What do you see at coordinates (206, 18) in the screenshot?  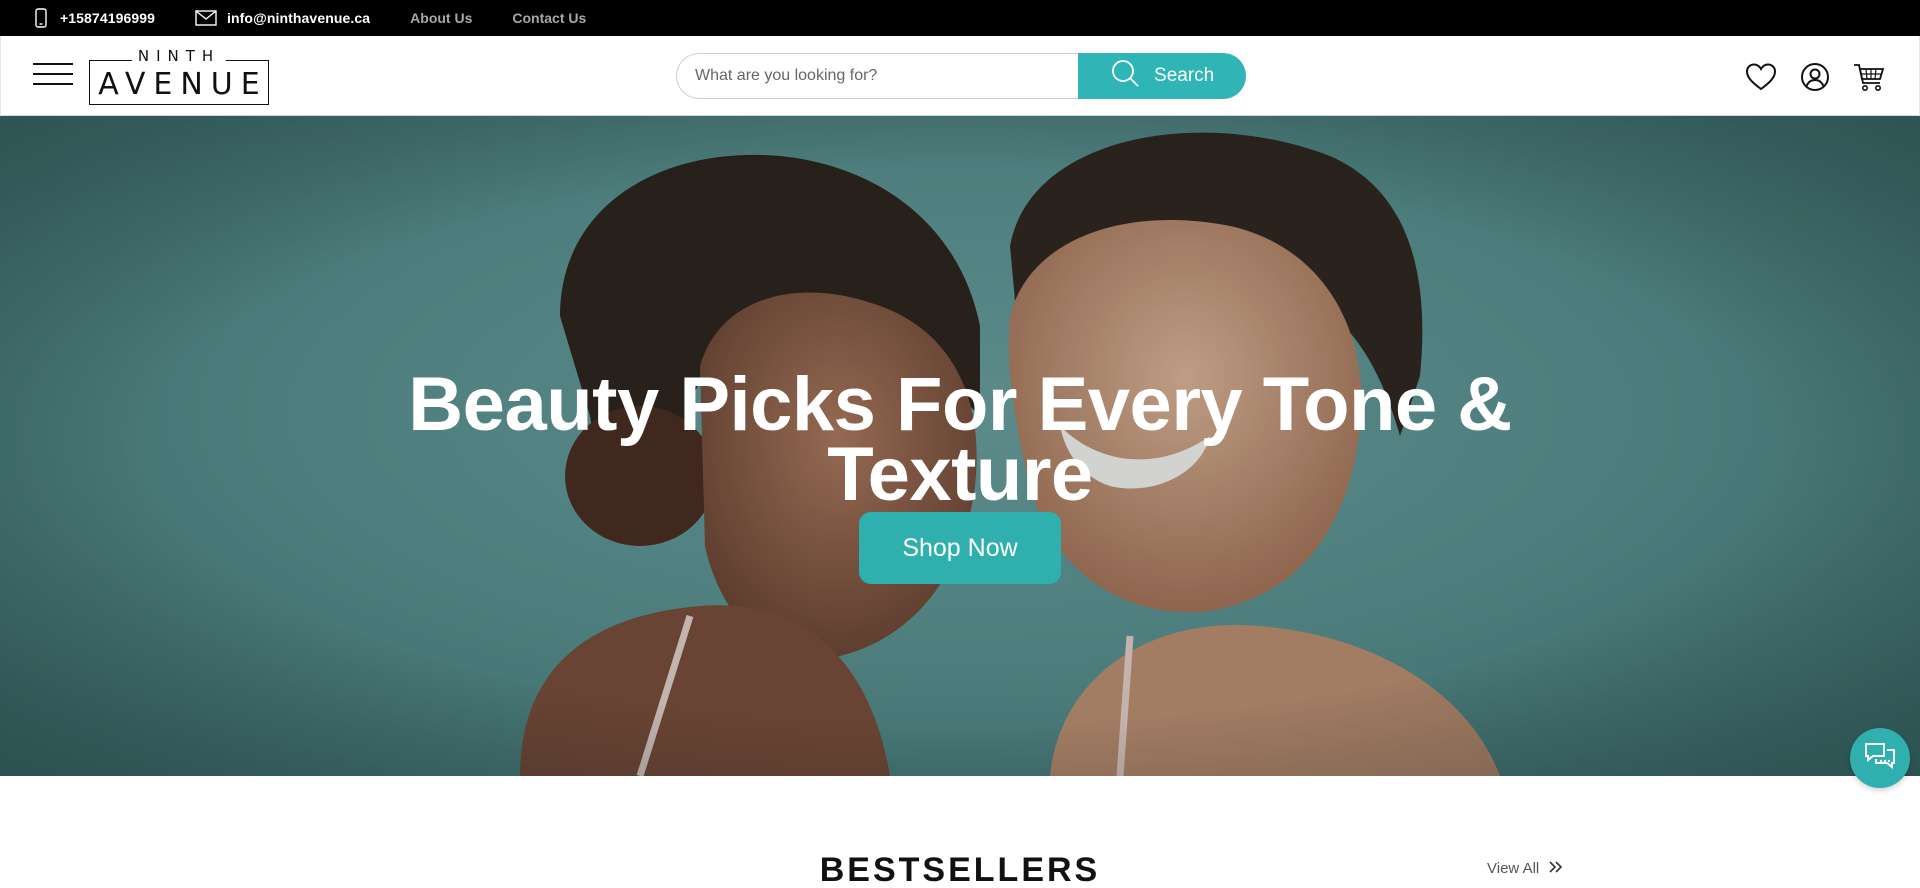 I see `mail-icon` at bounding box center [206, 18].